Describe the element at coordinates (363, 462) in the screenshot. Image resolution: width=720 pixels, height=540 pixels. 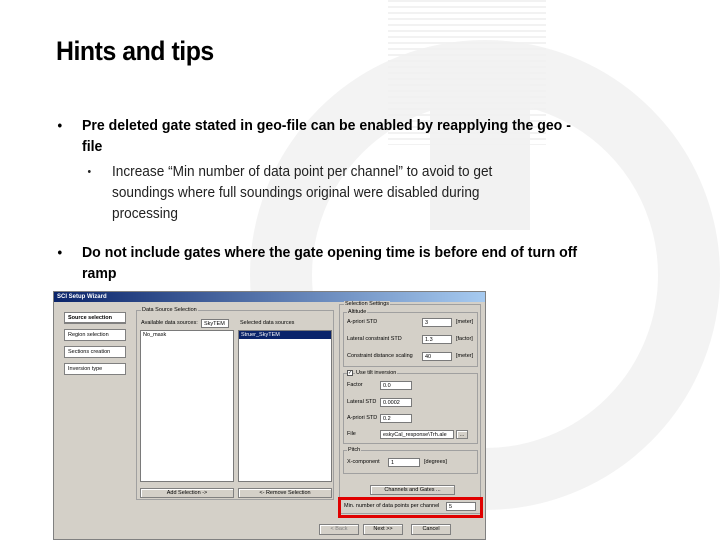
I see `pitch-row-label: X-component` at that location.